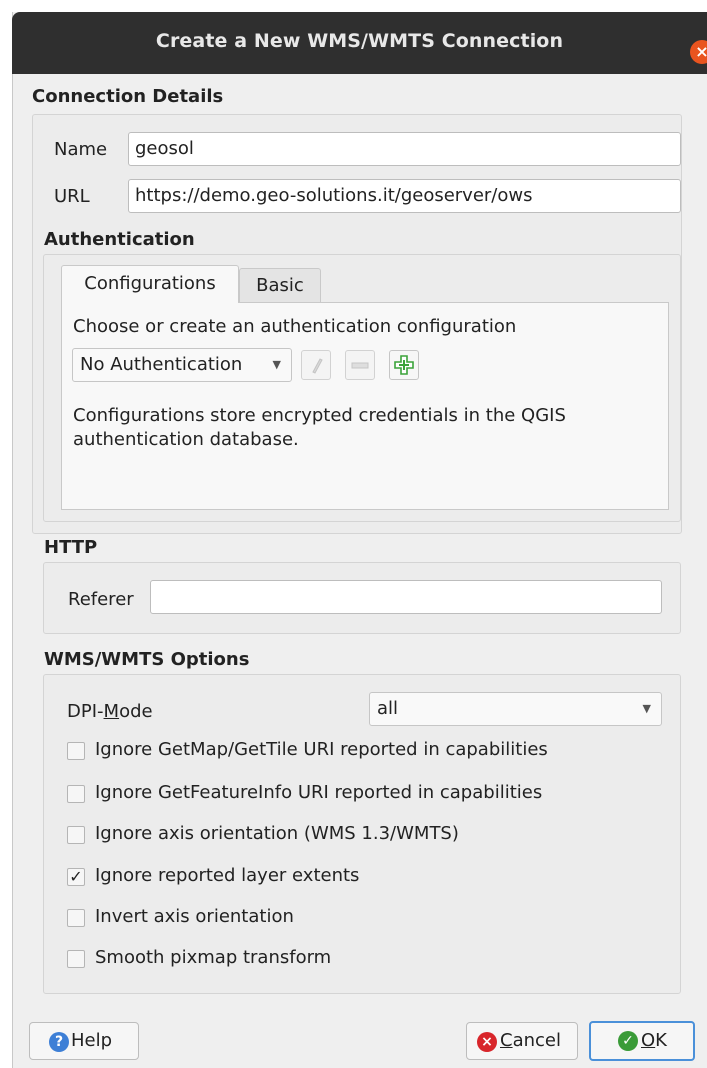 The image size is (707, 1068). I want to click on checkbox-smooth-pixmap, so click(76, 959).